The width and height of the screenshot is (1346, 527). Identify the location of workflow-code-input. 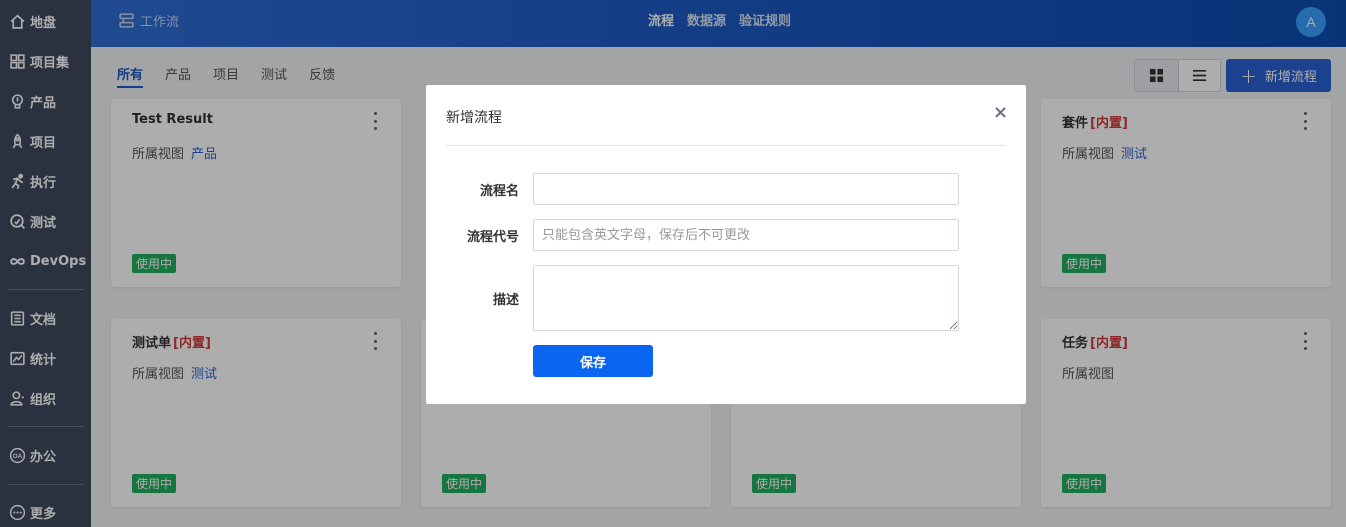
(746, 235).